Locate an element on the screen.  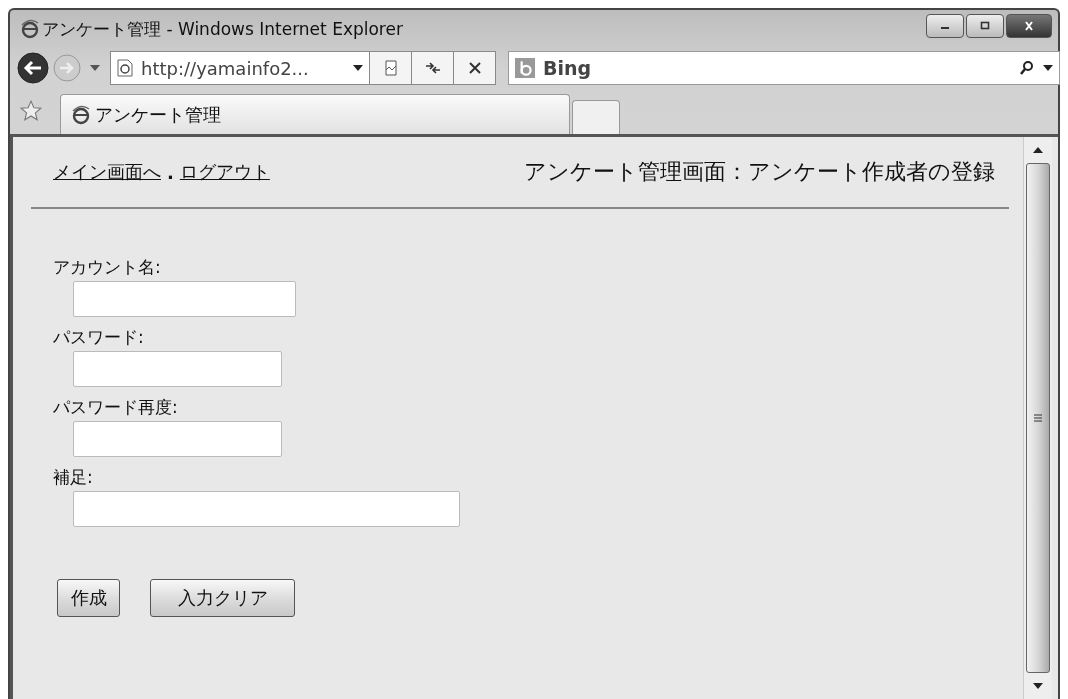
stop-button is located at coordinates (475, 68).